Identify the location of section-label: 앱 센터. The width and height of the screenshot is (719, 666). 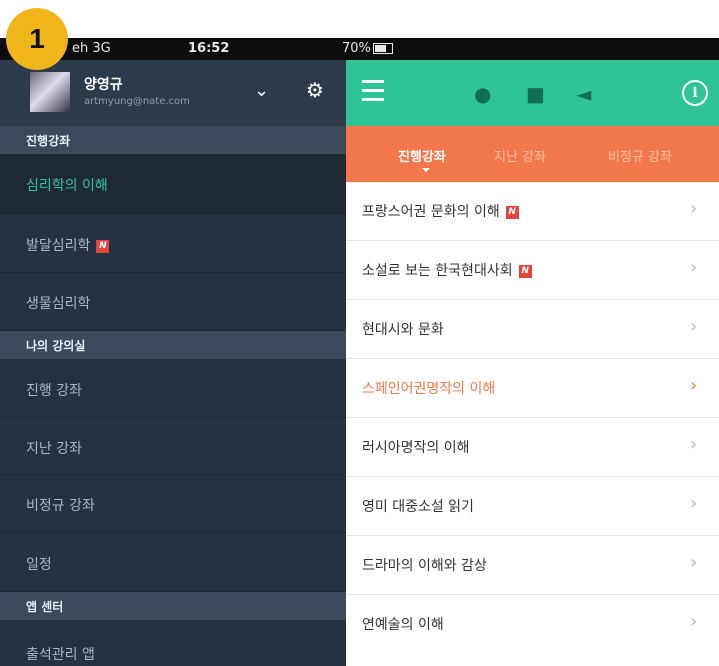
(45, 607).